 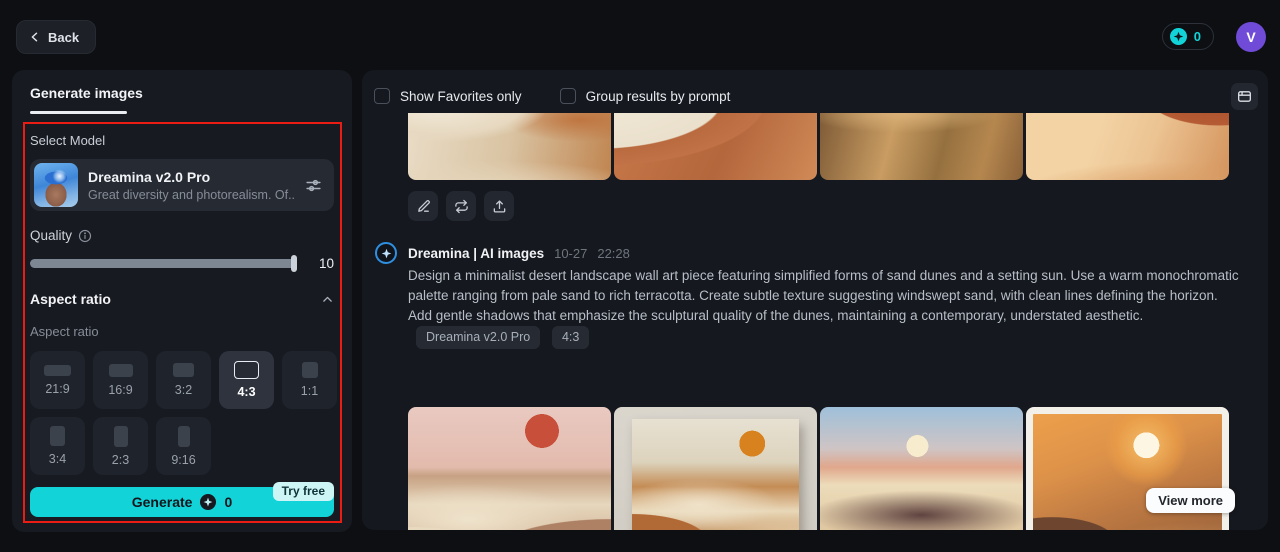 I want to click on post-header: Dreamina | AI images 10-27 22:28, so click(x=502, y=253).